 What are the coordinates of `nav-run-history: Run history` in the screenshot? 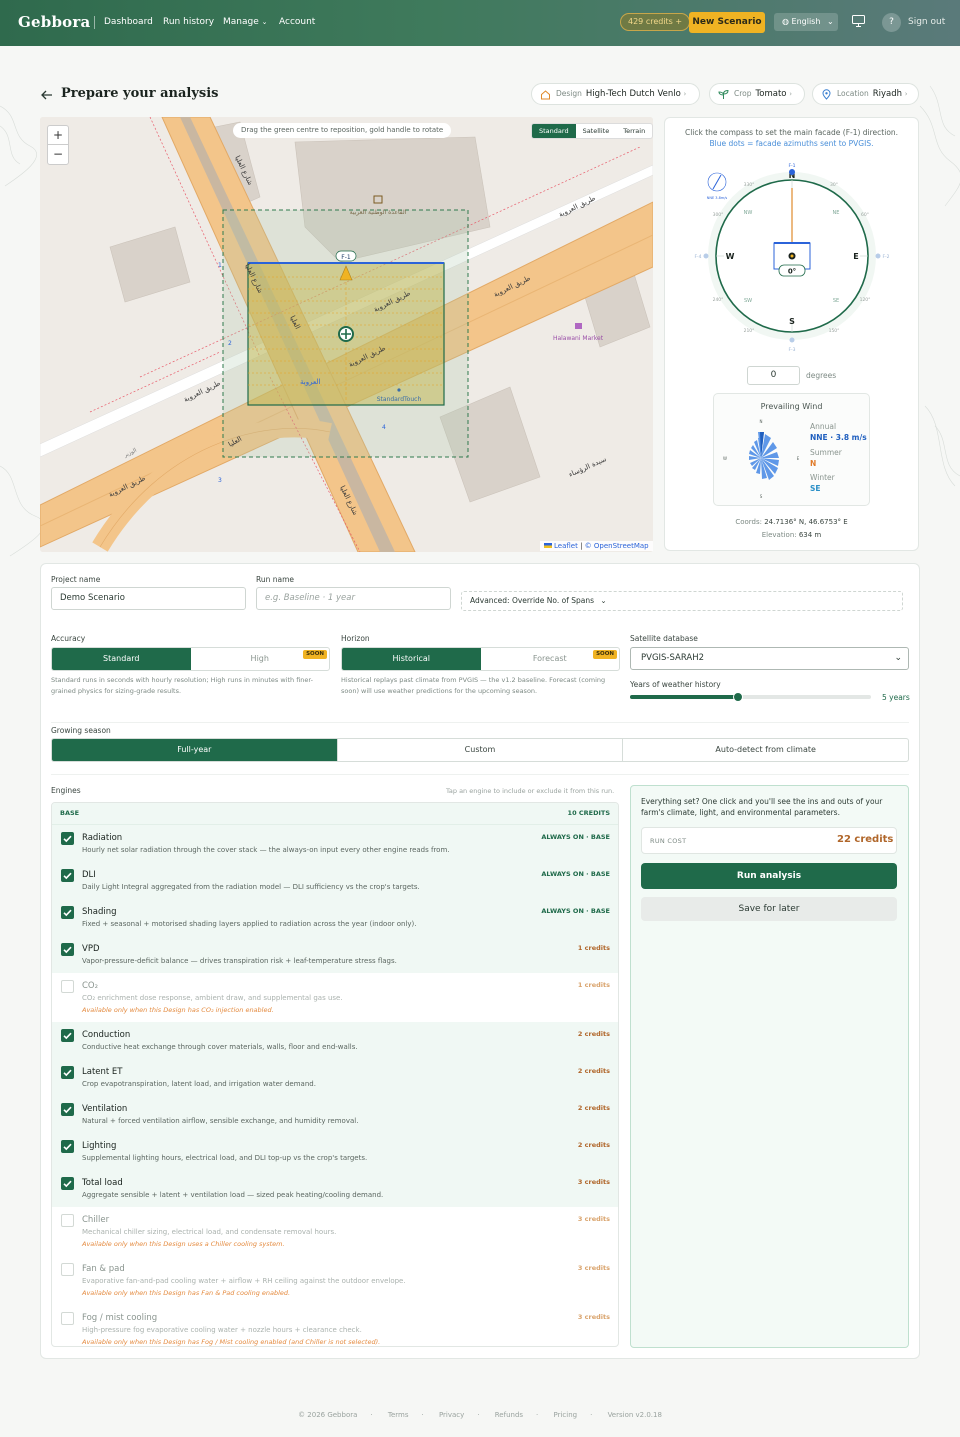 It's located at (188, 22).